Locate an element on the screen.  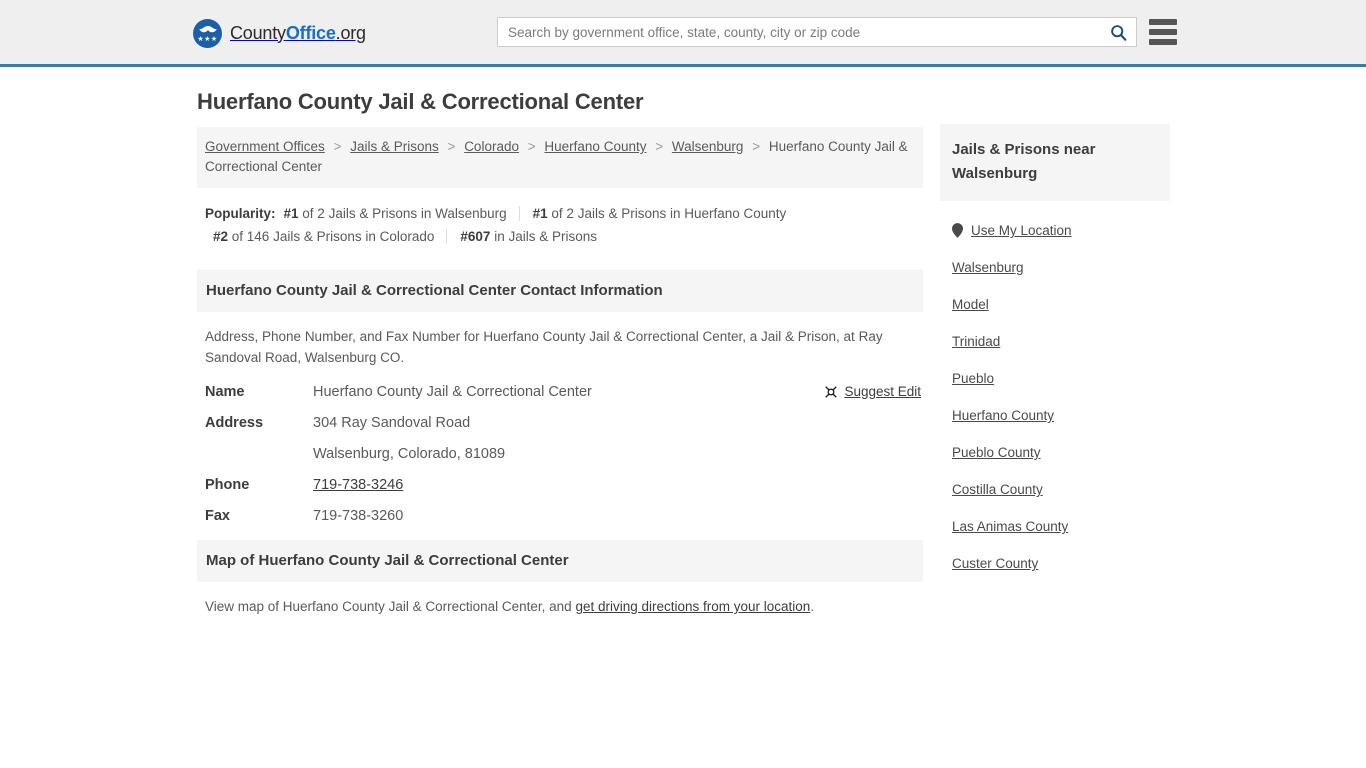
sidebar-item-label: Las Animas County is located at coordinates (1010, 526).